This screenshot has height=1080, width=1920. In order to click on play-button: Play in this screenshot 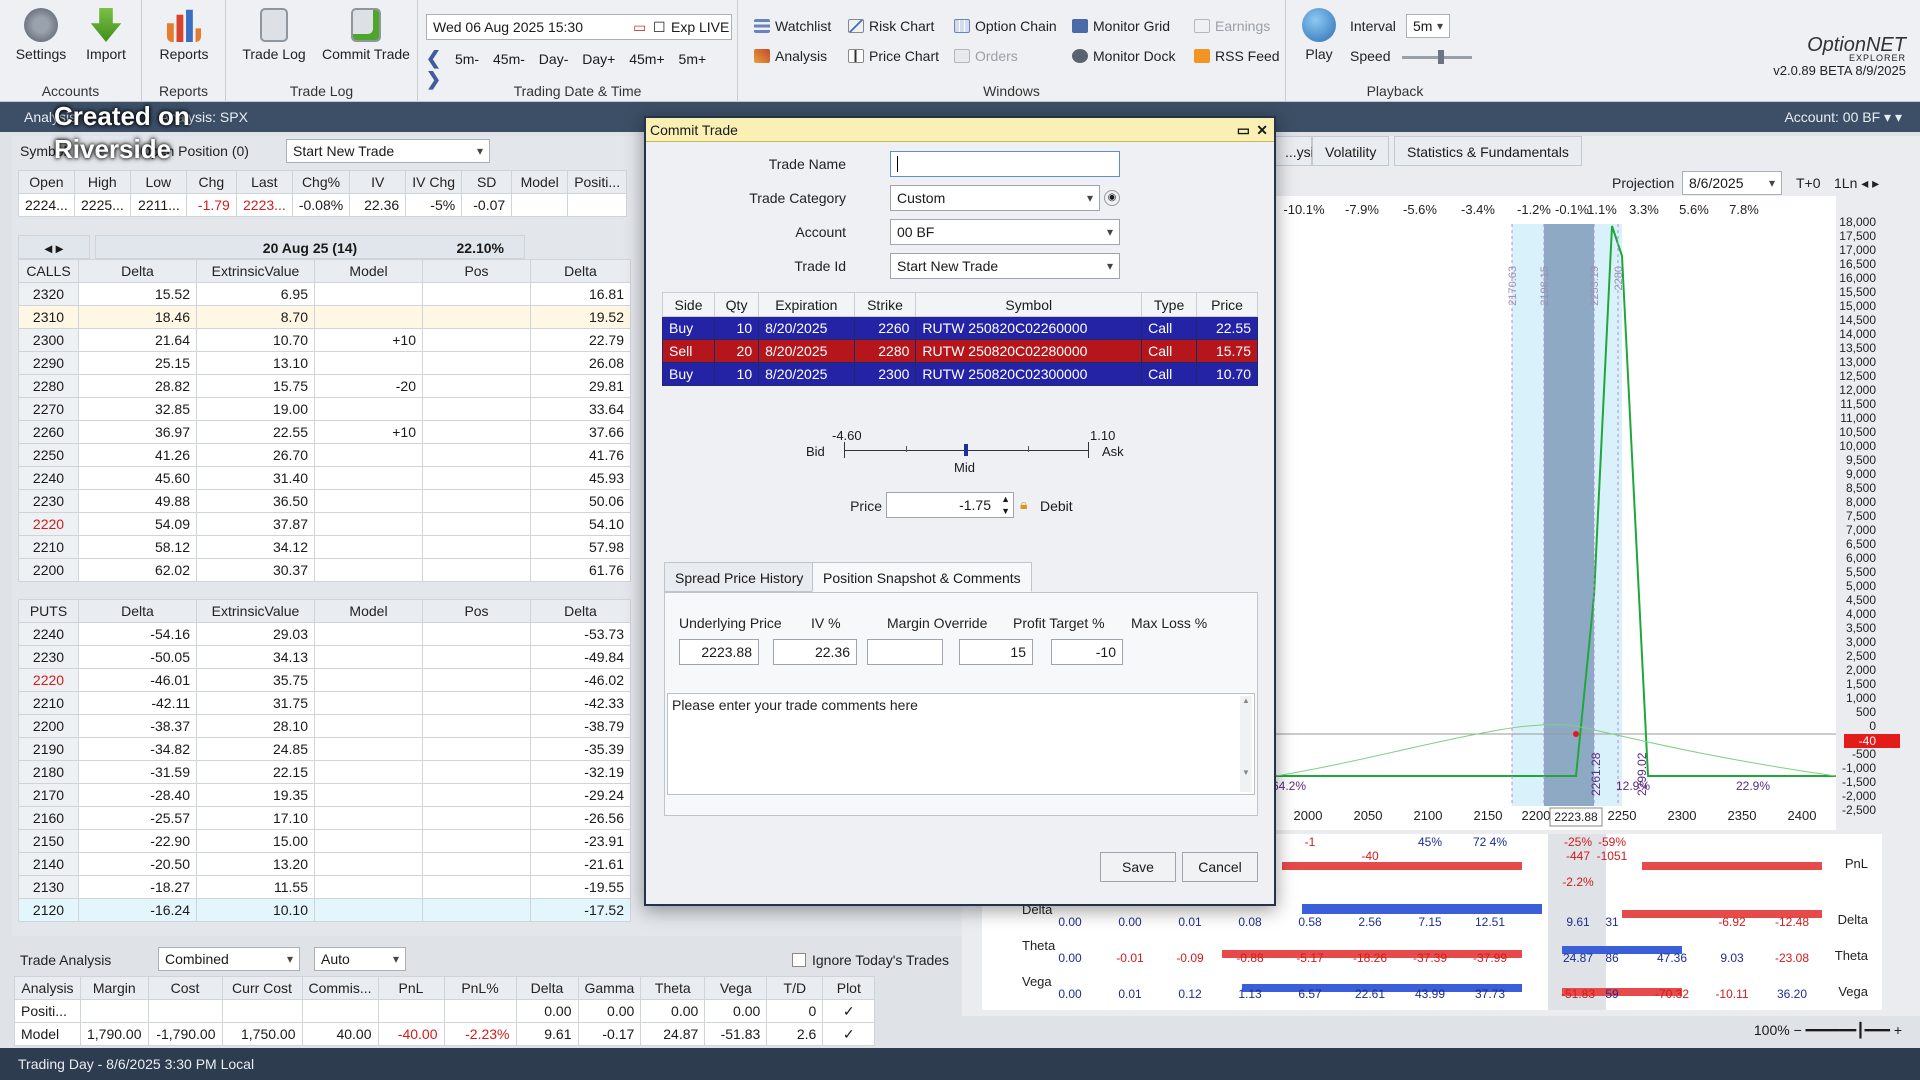, I will do `click(1319, 35)`.